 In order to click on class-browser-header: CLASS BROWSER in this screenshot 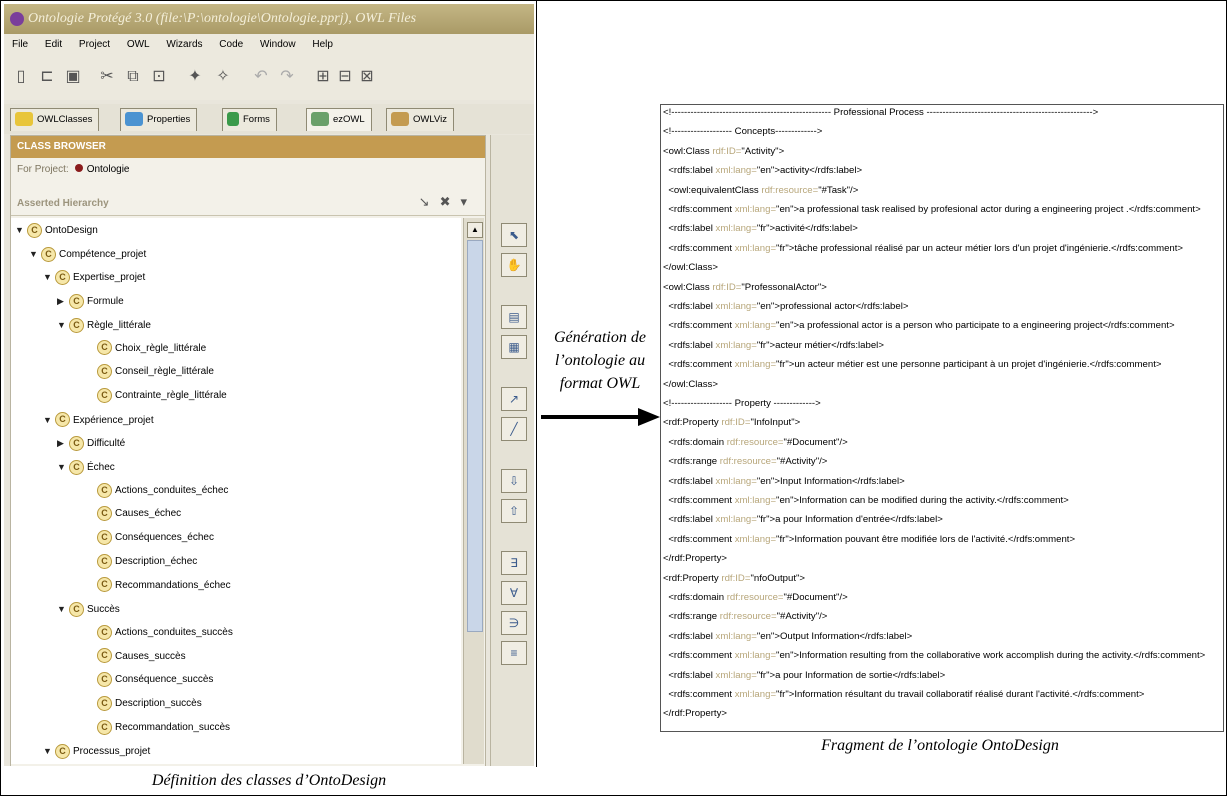, I will do `click(248, 147)`.